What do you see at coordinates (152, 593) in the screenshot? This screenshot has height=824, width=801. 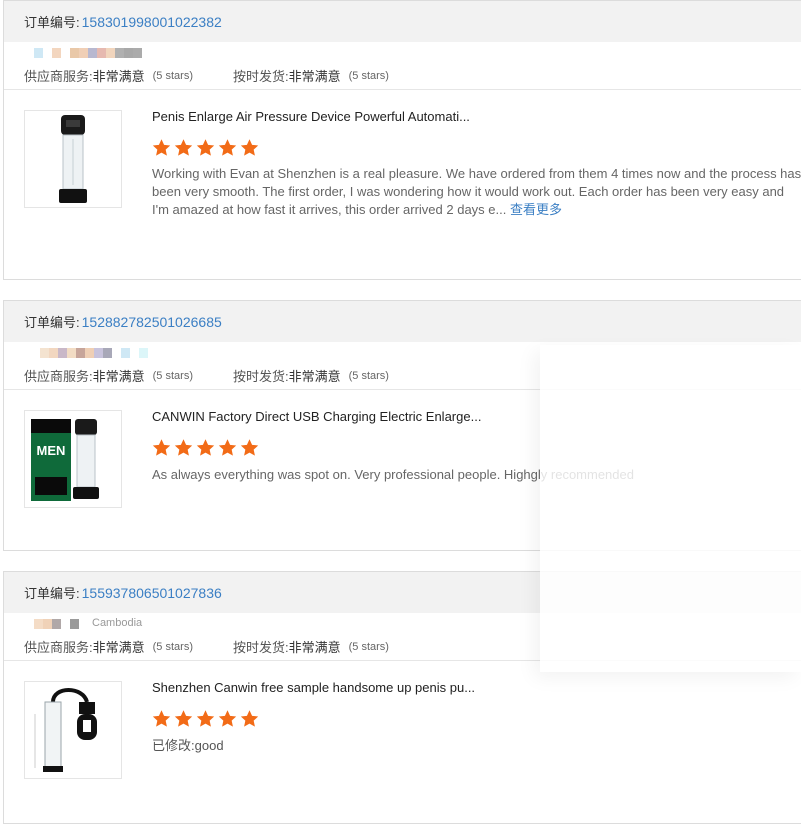 I see `order-number-link: 155937806501027836` at bounding box center [152, 593].